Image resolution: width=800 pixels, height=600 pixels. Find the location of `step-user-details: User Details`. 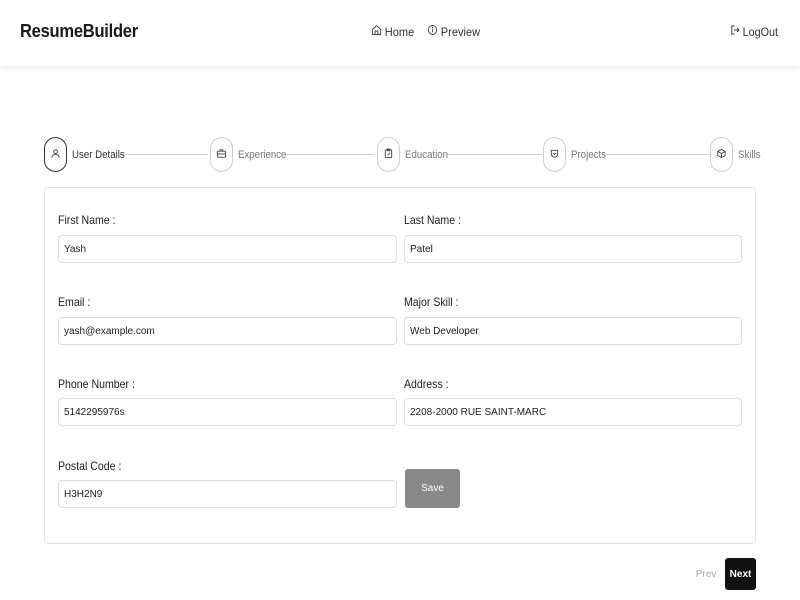

step-user-details: User Details is located at coordinates (88, 154).